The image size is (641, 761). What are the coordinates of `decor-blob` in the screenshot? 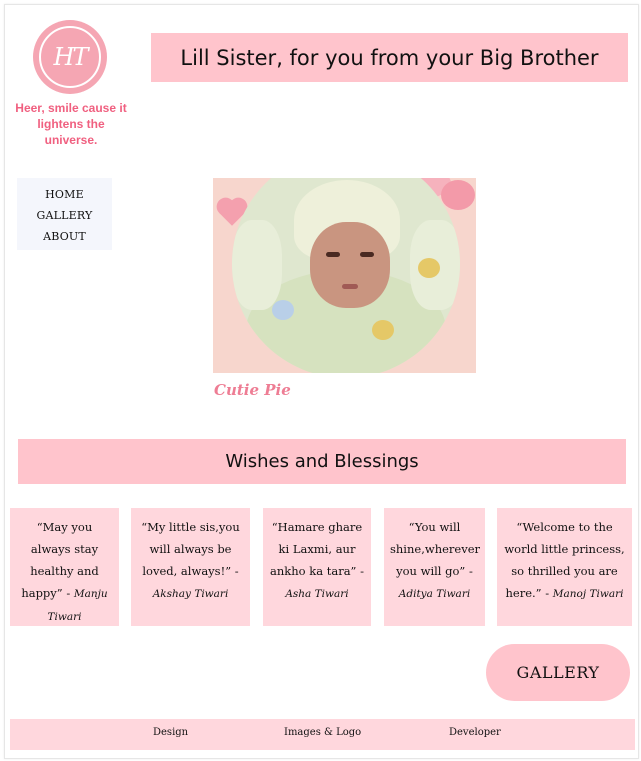 It's located at (458, 195).